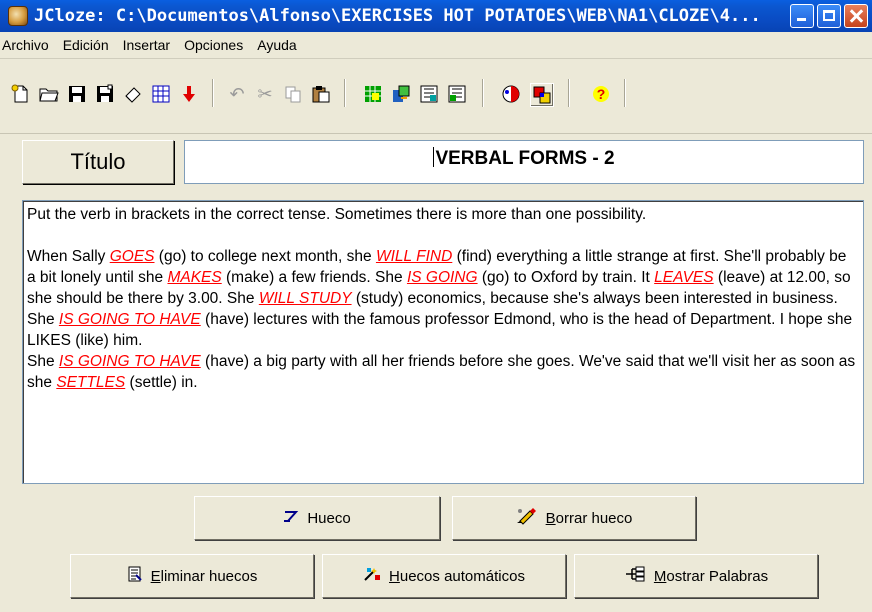 This screenshot has width=872, height=612. I want to click on delete-gap-button: Borrar hueco, so click(574, 518).